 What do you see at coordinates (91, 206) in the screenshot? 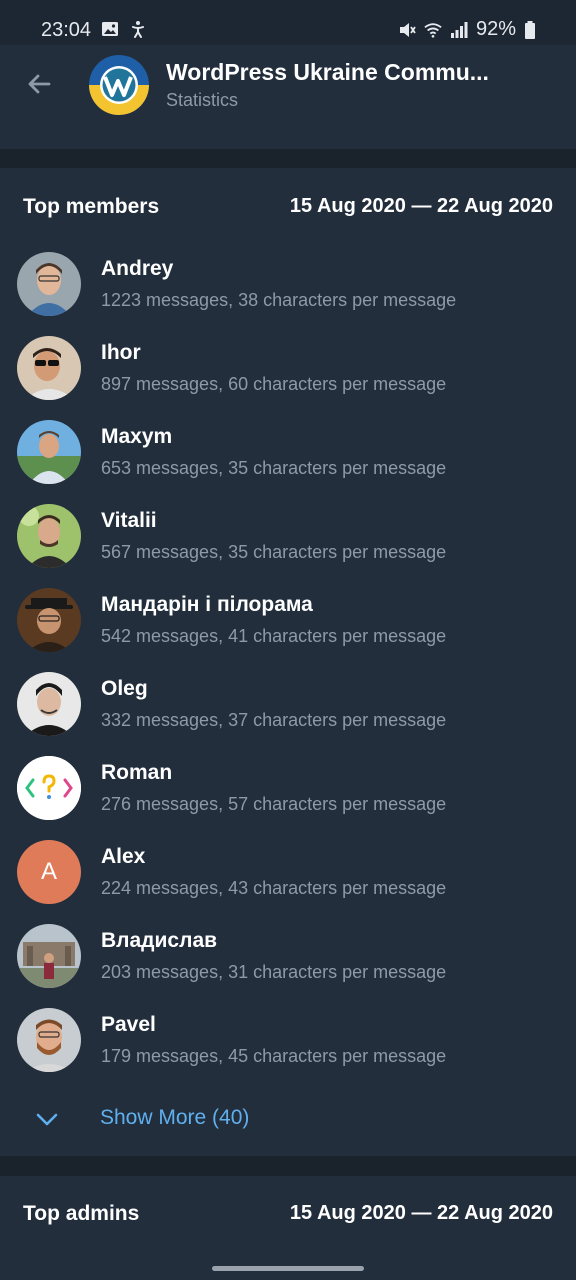
I see `section-title: Top members` at bounding box center [91, 206].